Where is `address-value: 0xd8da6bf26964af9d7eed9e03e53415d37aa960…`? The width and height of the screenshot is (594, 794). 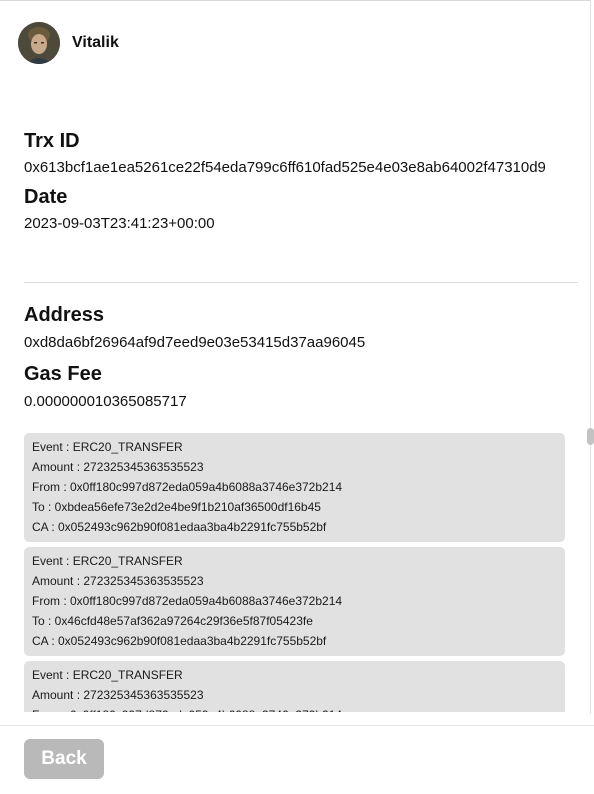
address-value: 0xd8da6bf26964af9d7eed9e03e53415d37aa960… is located at coordinates (195, 342).